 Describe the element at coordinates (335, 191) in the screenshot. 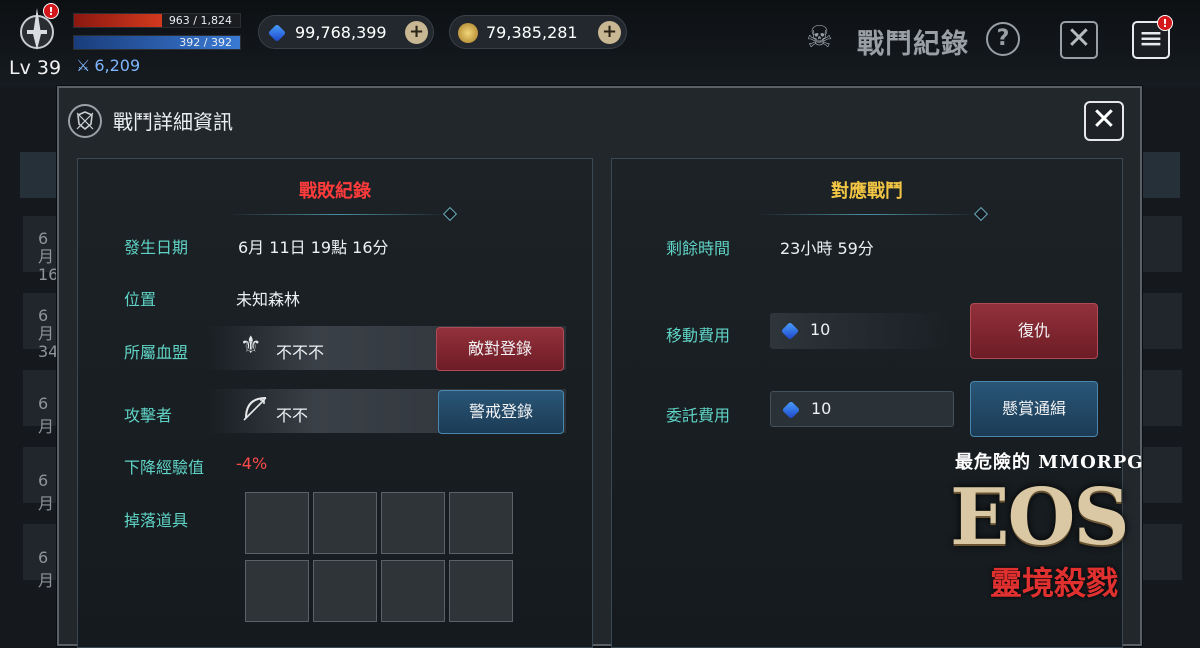

I see `defeat-record-title: 戰敗紀錄` at that location.